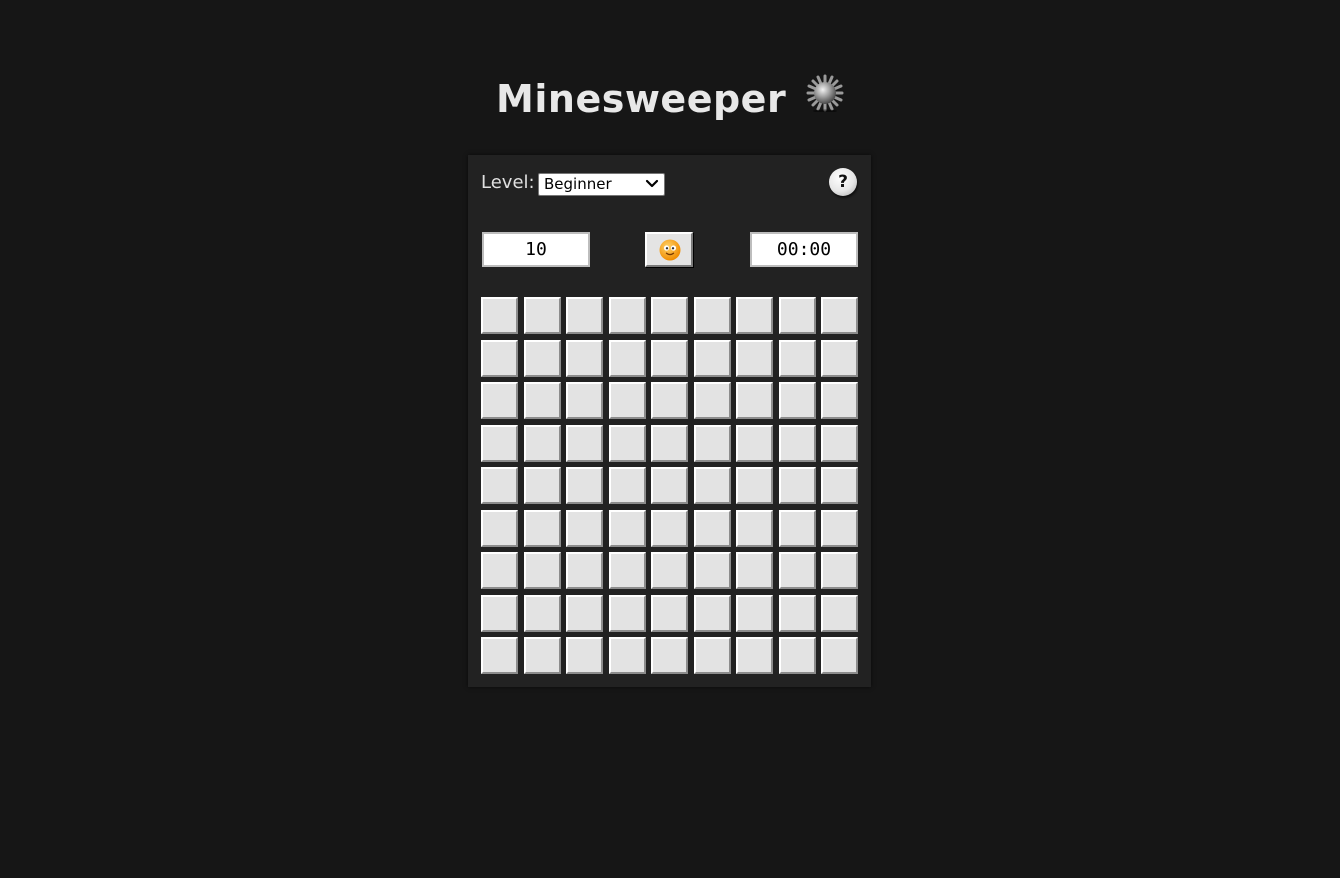 Image resolution: width=1340 pixels, height=878 pixels. Describe the element at coordinates (843, 182) in the screenshot. I see `help-button: ?` at that location.